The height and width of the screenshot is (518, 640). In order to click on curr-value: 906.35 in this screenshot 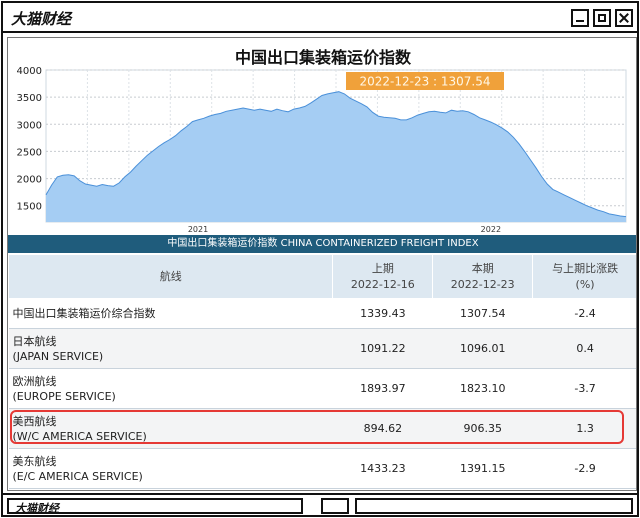, I will do `click(482, 428)`.